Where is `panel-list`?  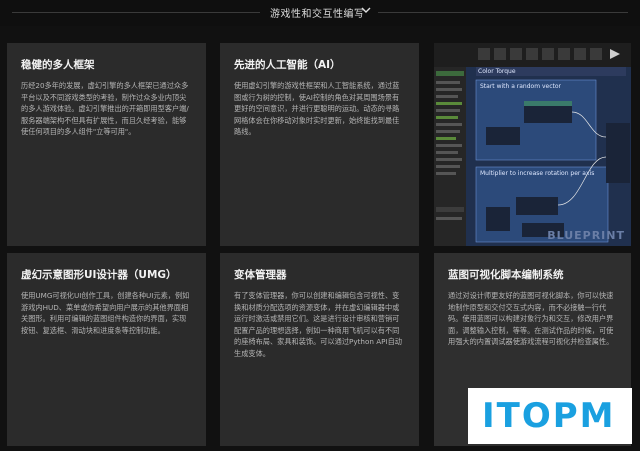
panel-list is located at coordinates (450, 145).